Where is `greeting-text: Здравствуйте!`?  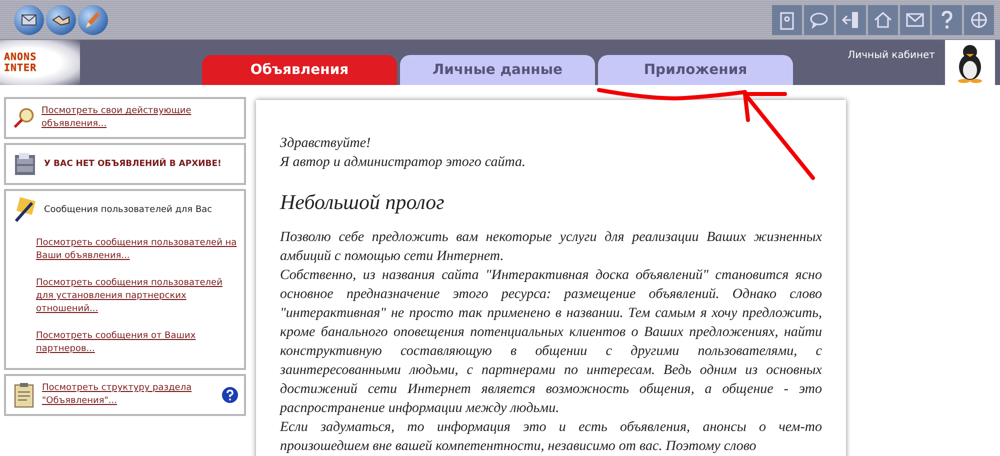 greeting-text: Здравствуйте! is located at coordinates (326, 144).